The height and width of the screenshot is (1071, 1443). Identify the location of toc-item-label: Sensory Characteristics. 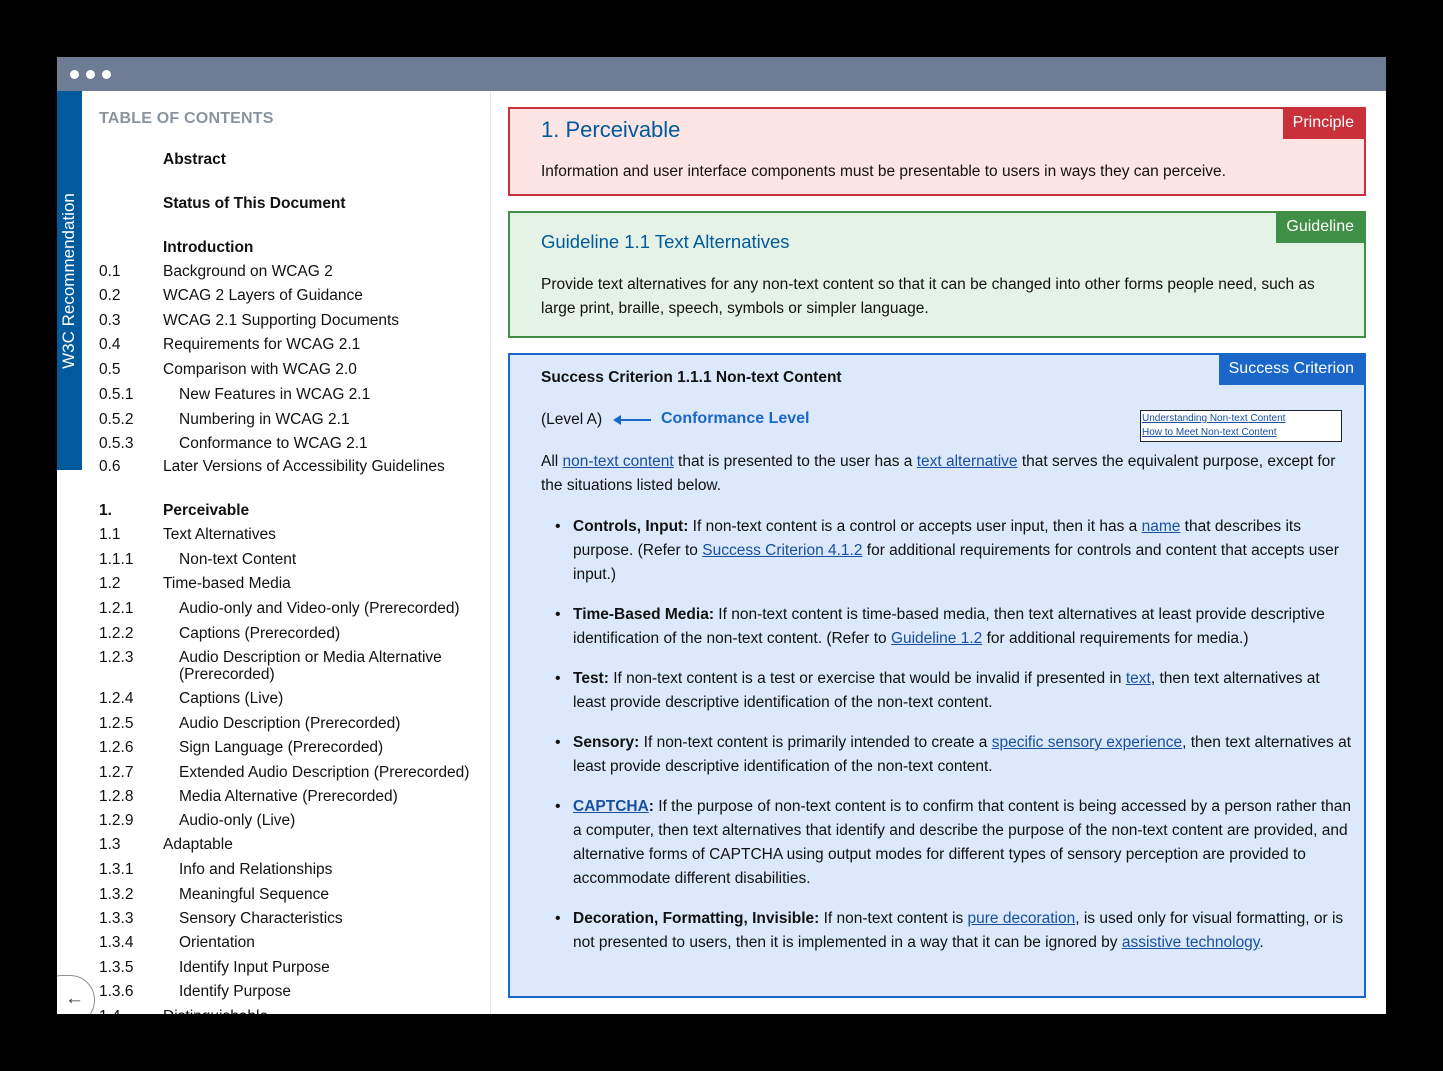
(261, 918).